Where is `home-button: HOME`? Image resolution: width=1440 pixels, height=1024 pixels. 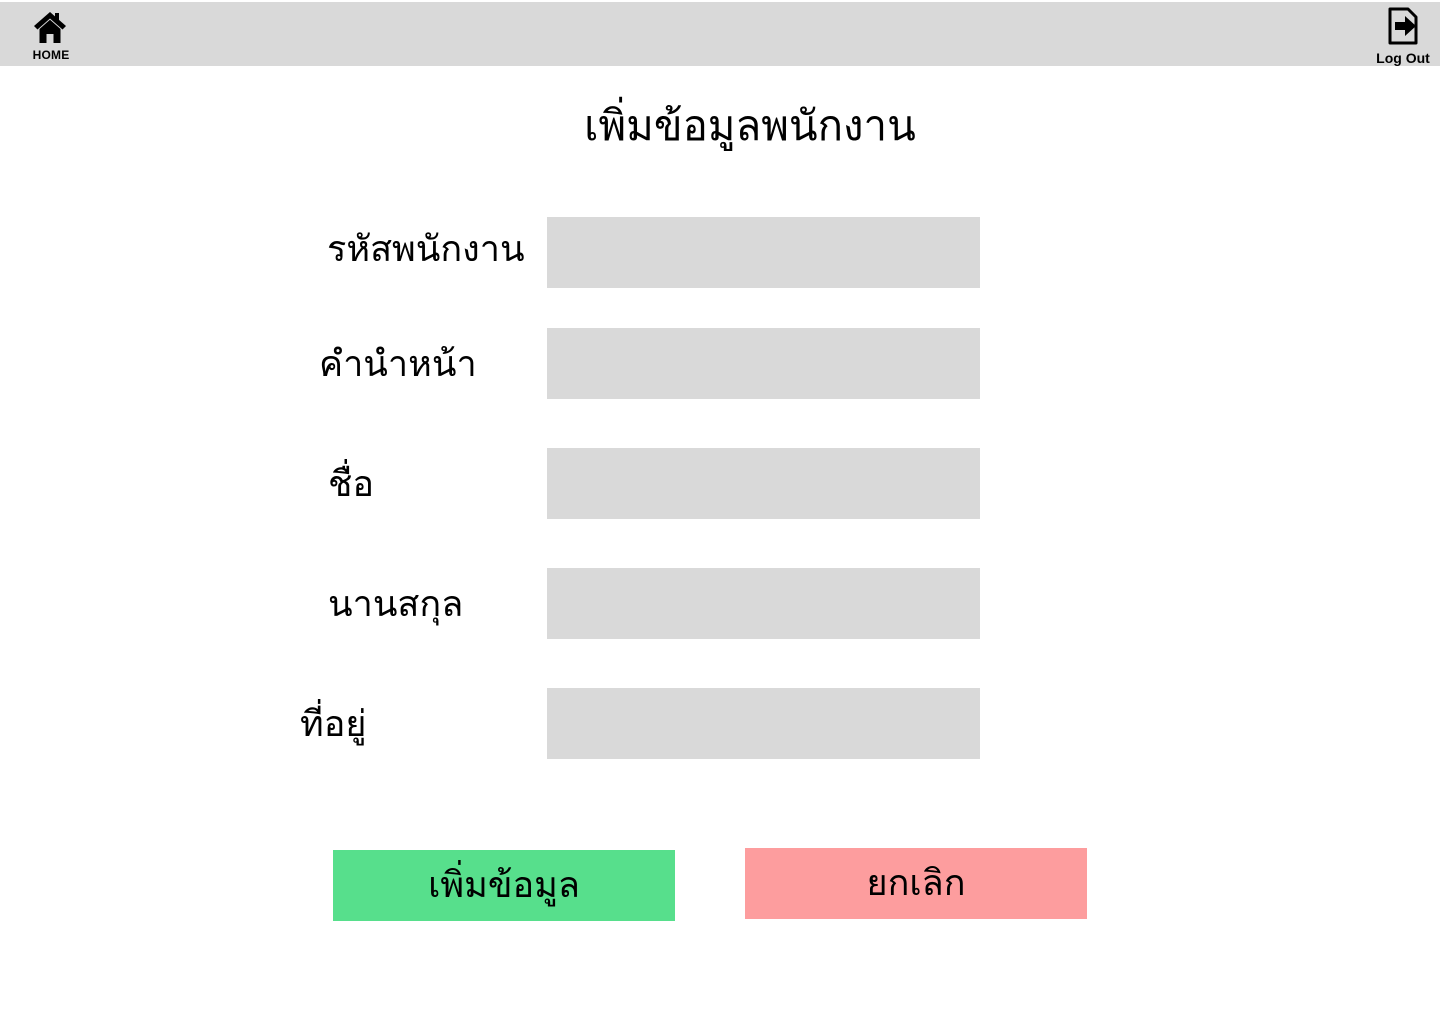 home-button: HOME is located at coordinates (51, 37).